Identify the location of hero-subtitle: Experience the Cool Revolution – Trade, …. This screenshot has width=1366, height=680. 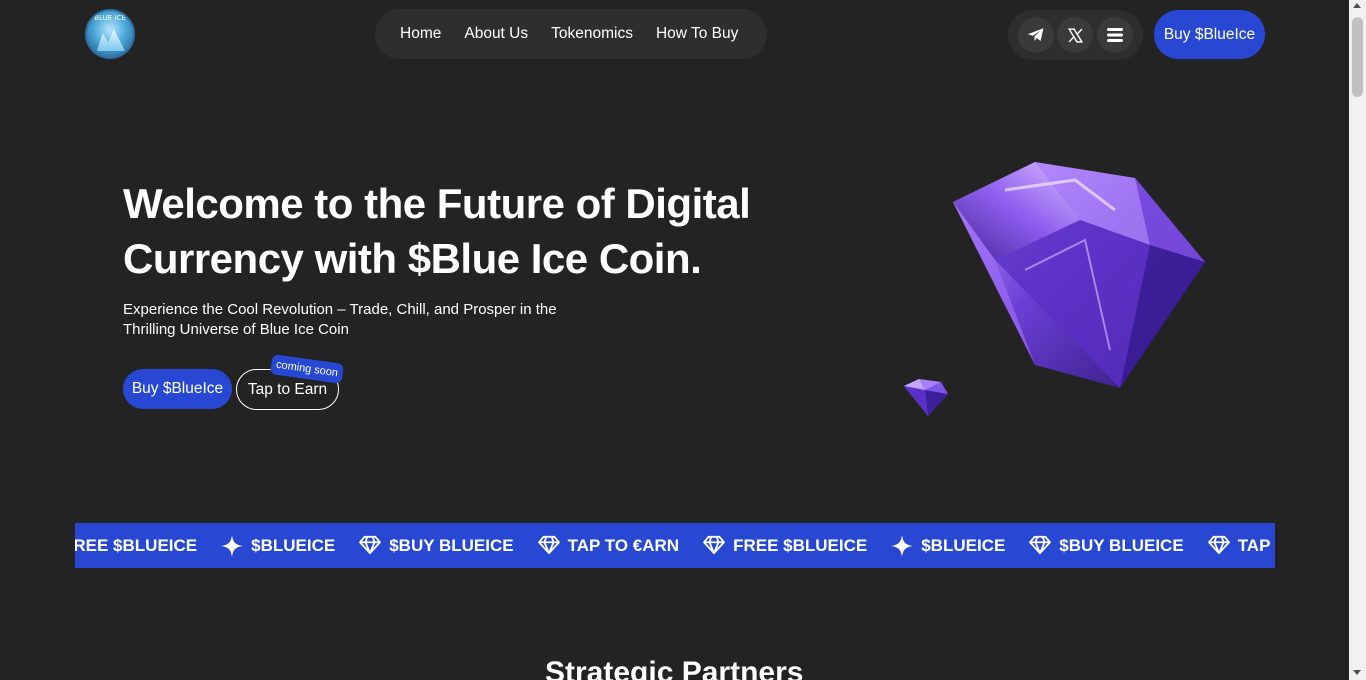
(363, 320).